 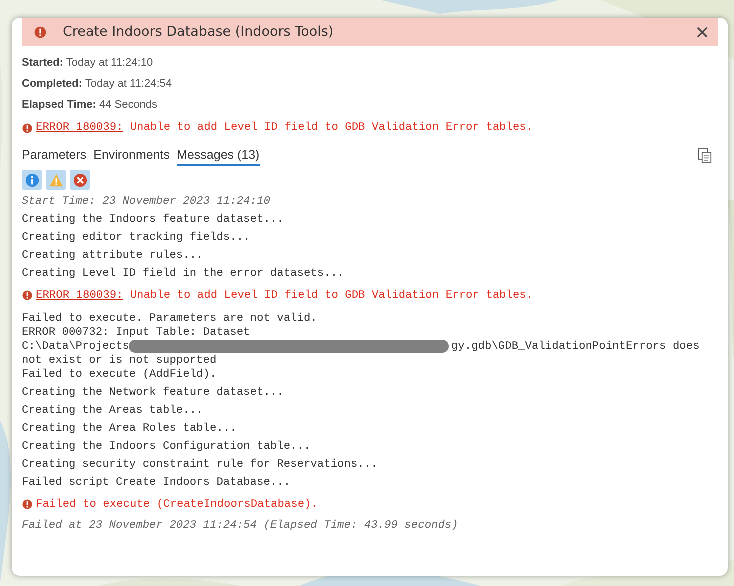 I want to click on error-message: Failed to execute (CreateIndoorsDatabase)., so click(x=177, y=504).